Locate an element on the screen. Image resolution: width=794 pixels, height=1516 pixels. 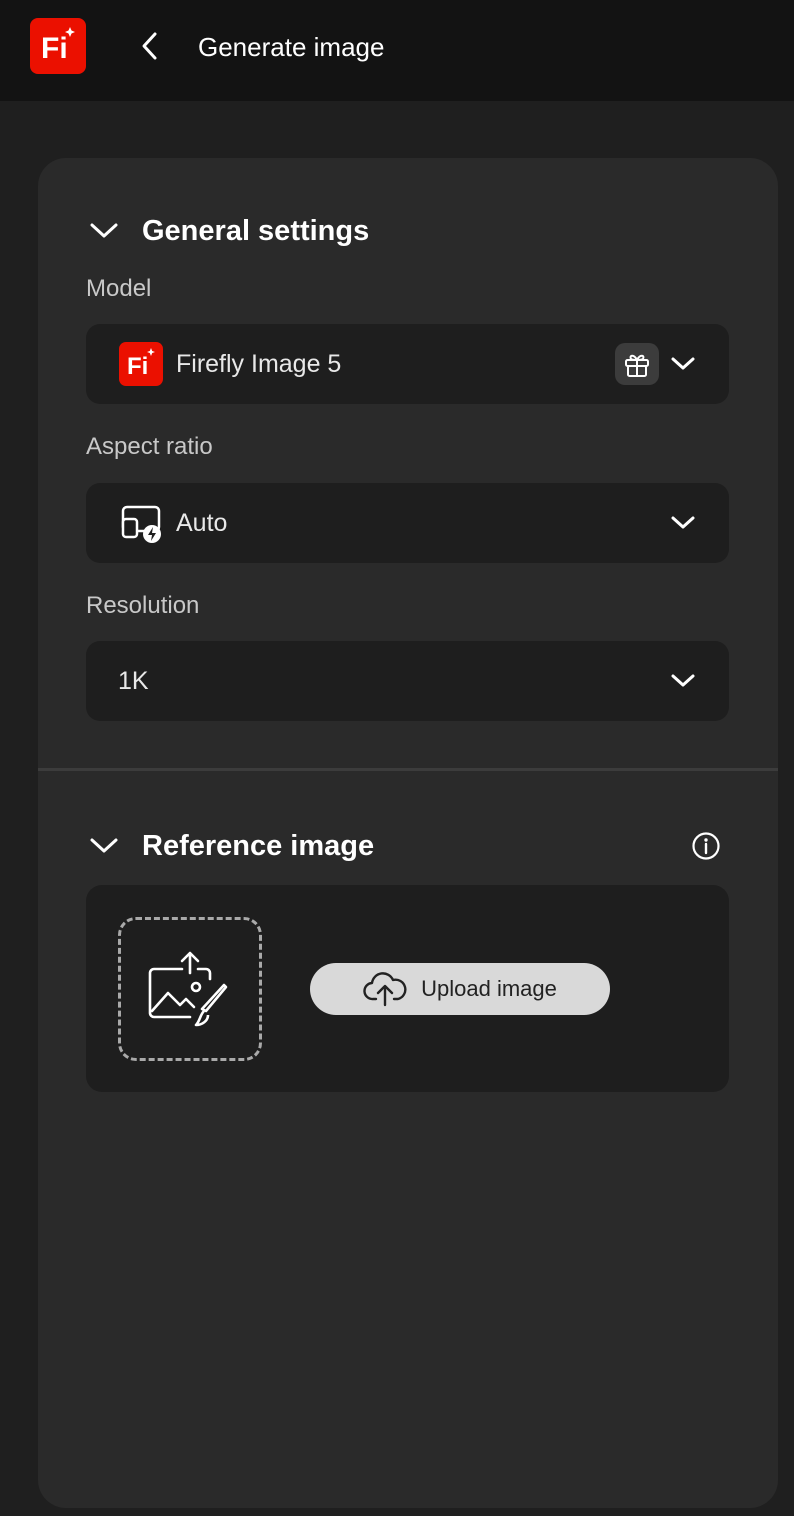
firefly-model-icon: Fi is located at coordinates (141, 364).